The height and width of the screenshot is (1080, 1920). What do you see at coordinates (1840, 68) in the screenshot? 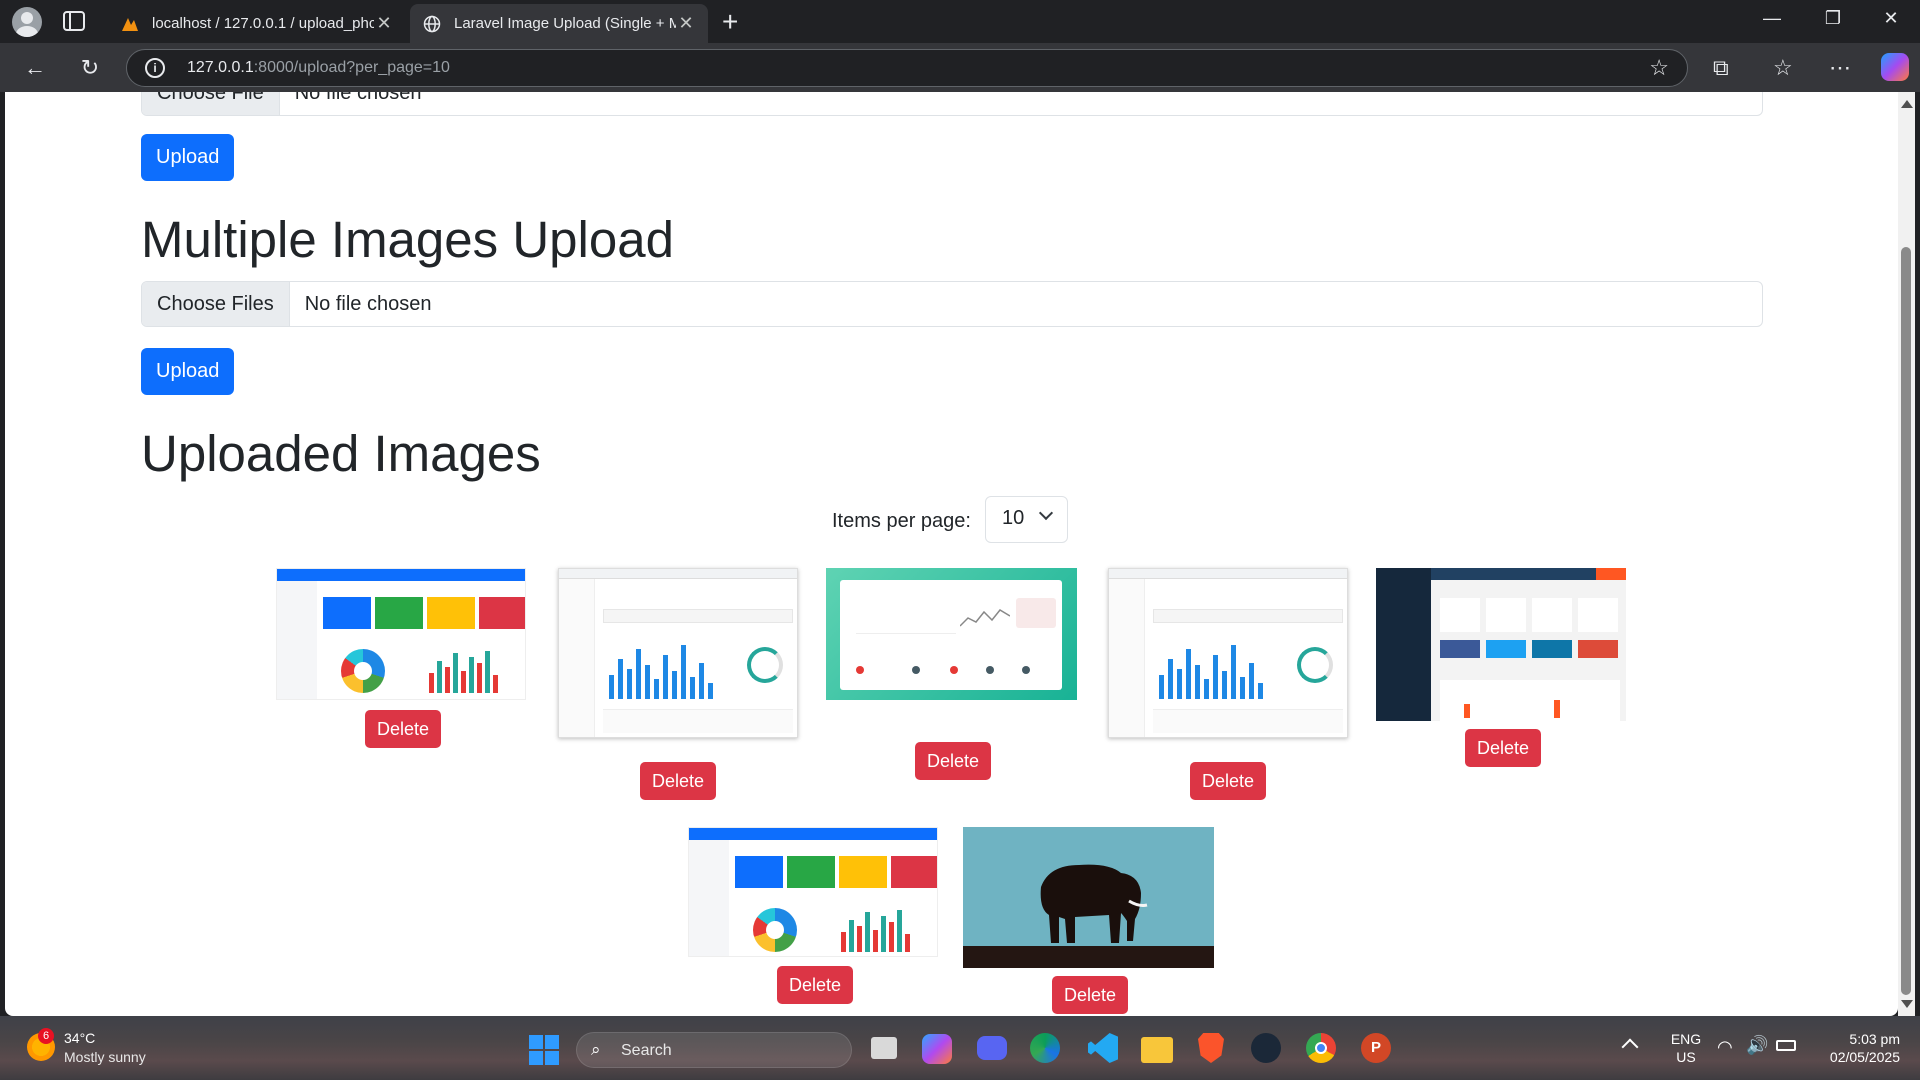
I see `more-menu-icon: ⋯` at bounding box center [1840, 68].